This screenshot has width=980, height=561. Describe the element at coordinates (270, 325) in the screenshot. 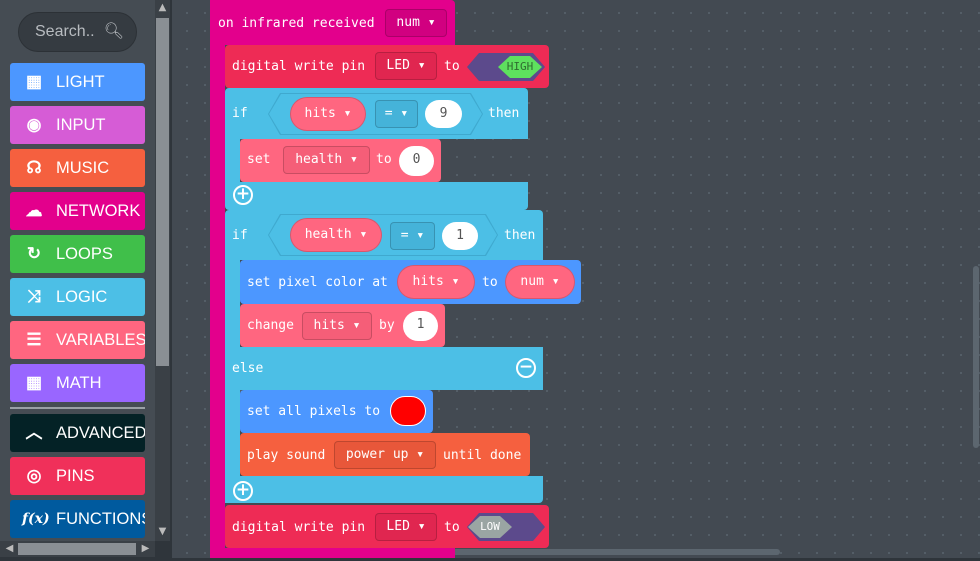

I see `block-label: change` at that location.